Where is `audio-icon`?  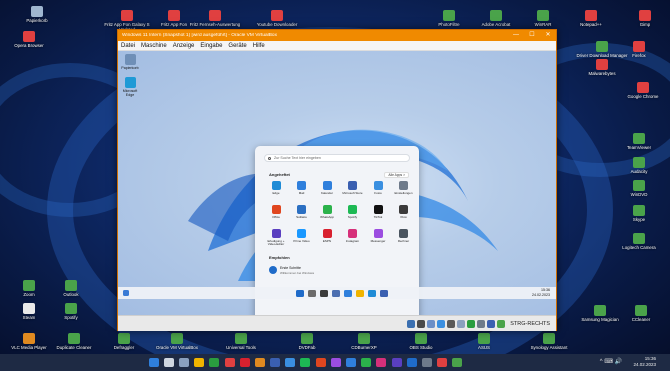 audio-icon is located at coordinates (431, 323).